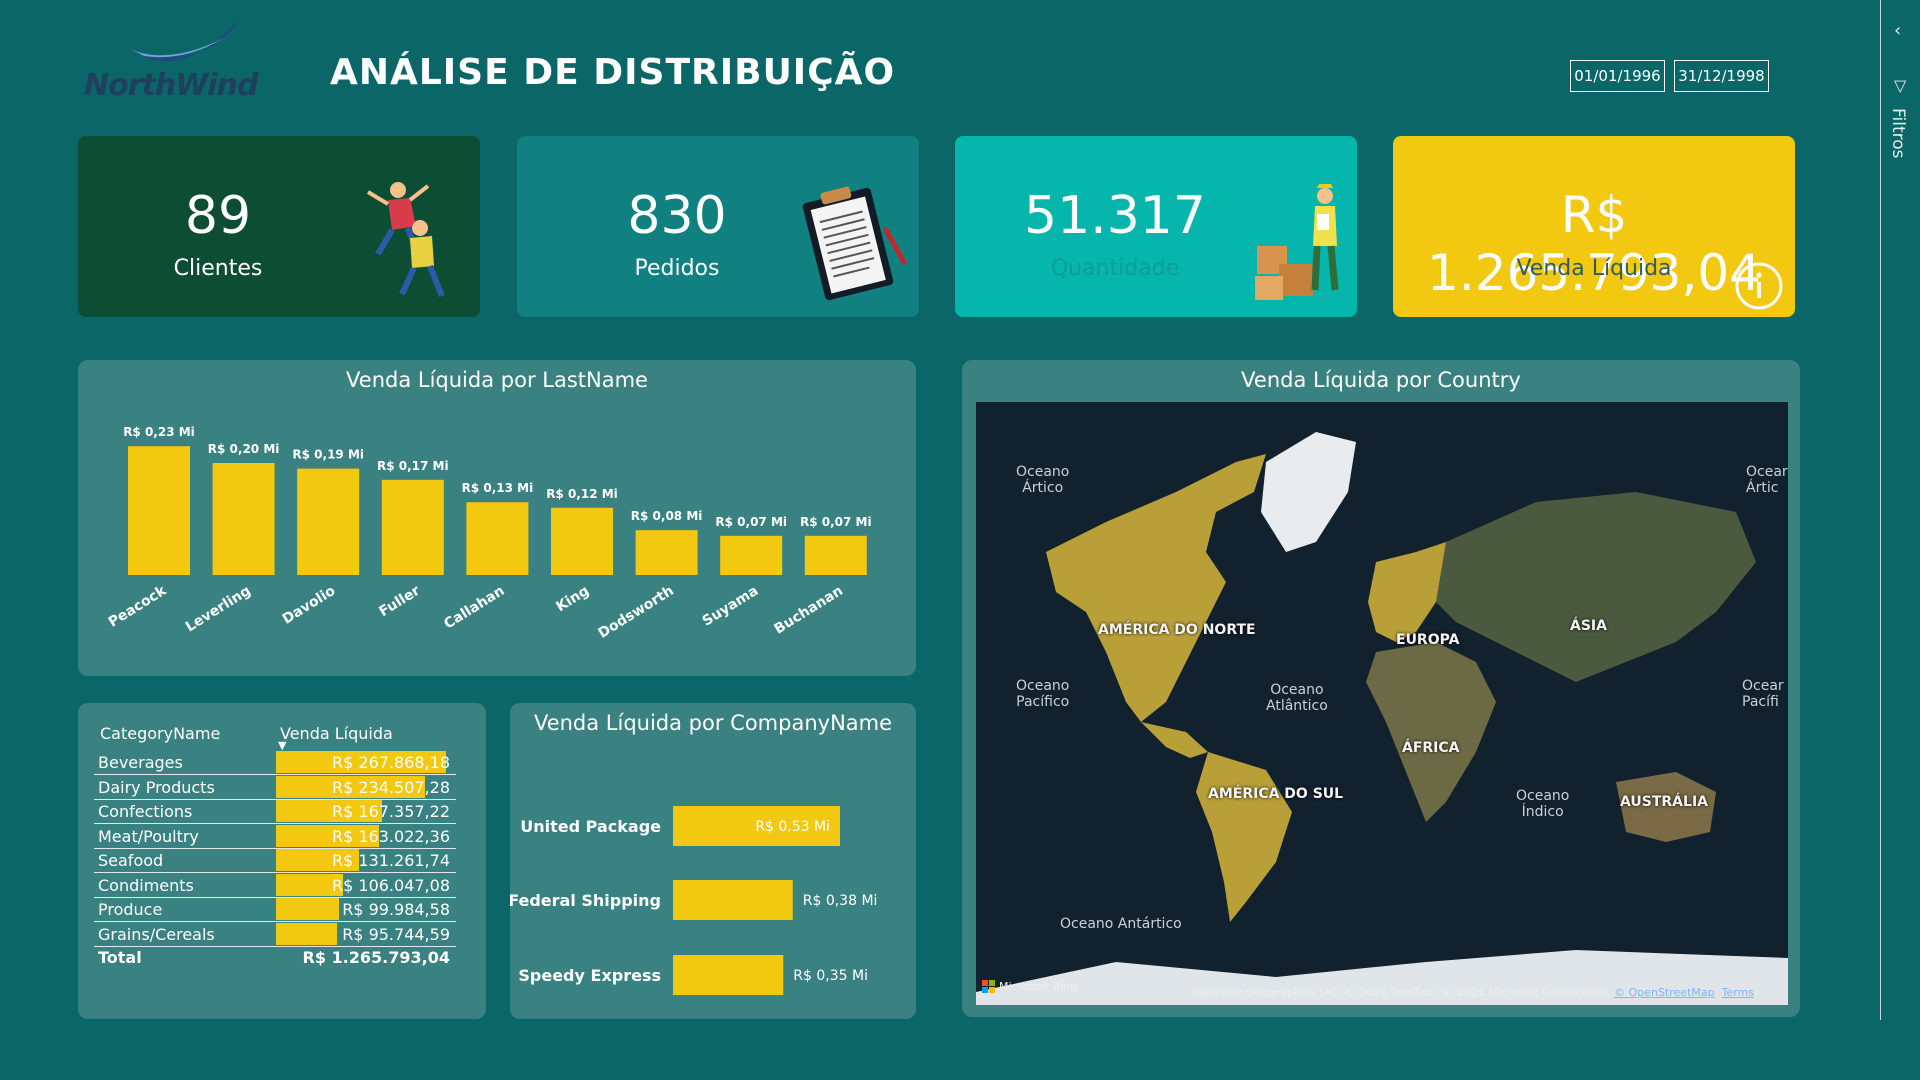  Describe the element at coordinates (275, 787) in the screenshot. I see `table-row: Dairy Products R$ 234.507,28` at that location.